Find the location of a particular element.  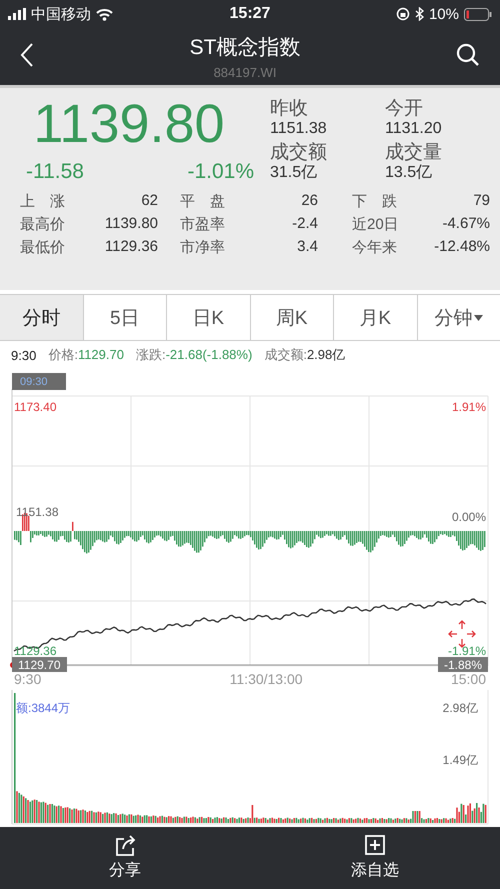

axis-label: 1129.36 is located at coordinates (35, 651).